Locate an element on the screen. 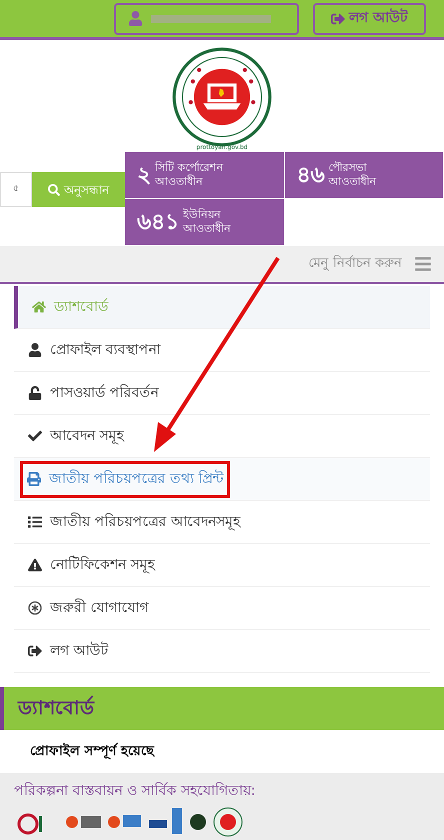 The height and width of the screenshot is (840, 444). menu-item: জরুরী যোগাযোগ is located at coordinates (222, 608).